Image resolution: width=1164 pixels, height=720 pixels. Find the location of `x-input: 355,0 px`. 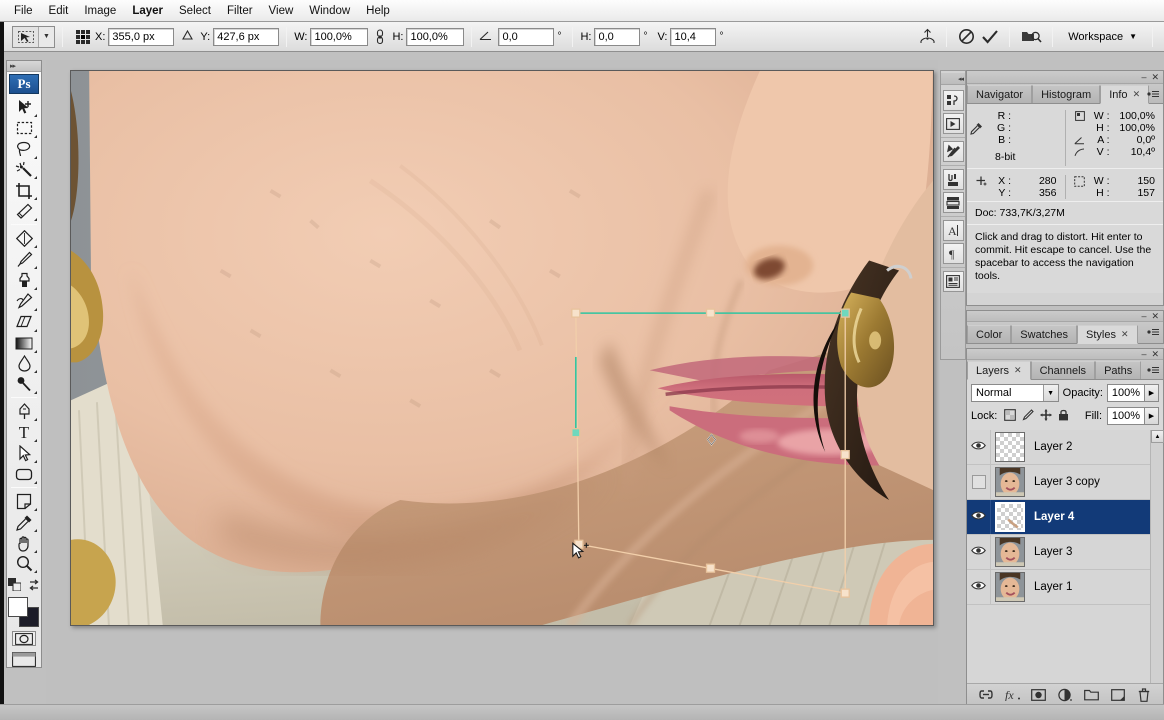

x-input: 355,0 px is located at coordinates (141, 36).